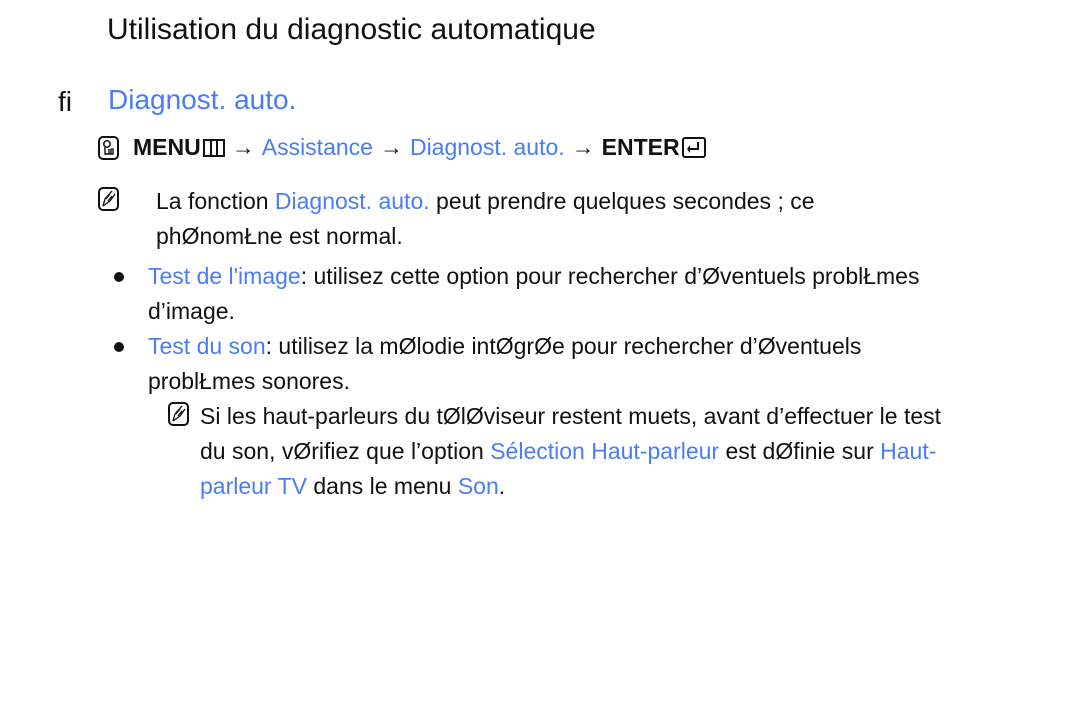 The image size is (1080, 705). I want to click on note-text: est dØfinie sur, so click(800, 451).